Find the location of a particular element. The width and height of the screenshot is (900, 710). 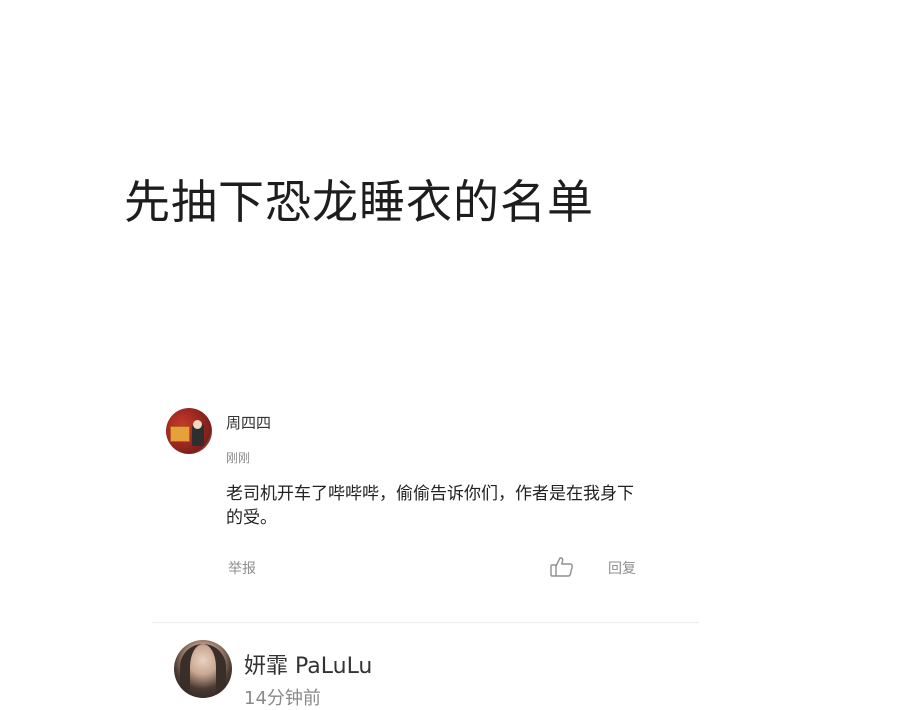

comment-item: 妍霏 PaLuLu 14分钟前 is located at coordinates (424, 675).